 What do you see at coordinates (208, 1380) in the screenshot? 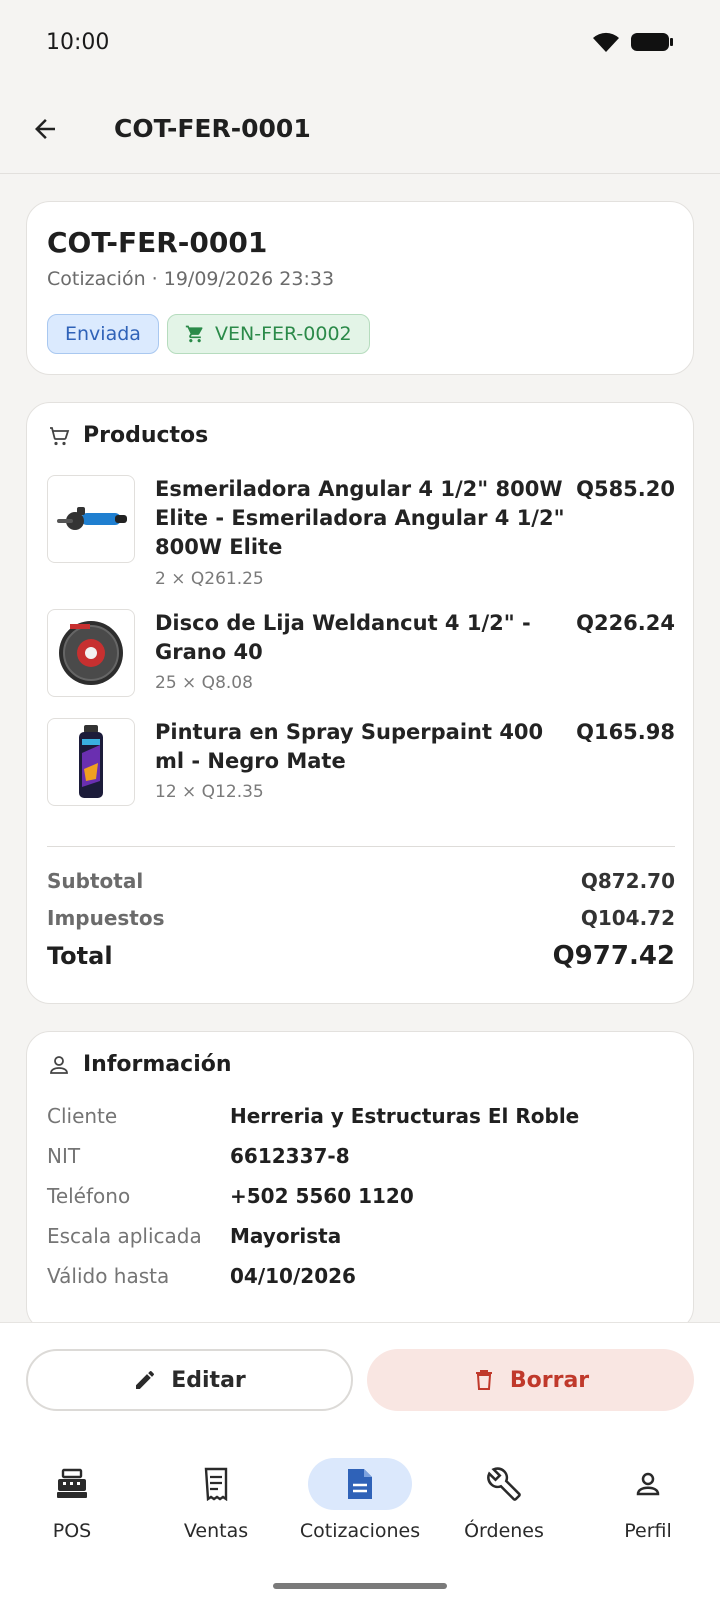
I see `edit-button-label: Editar` at bounding box center [208, 1380].